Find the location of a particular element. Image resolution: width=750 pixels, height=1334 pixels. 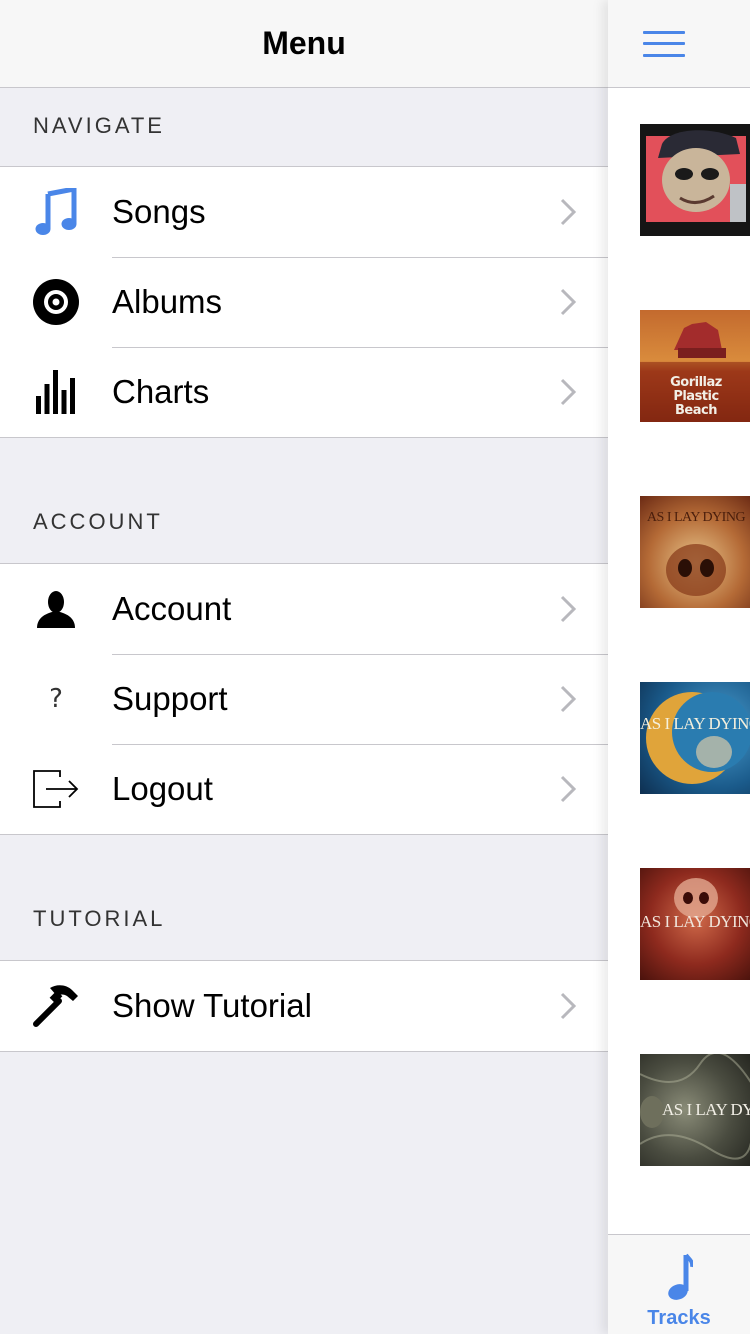

tab-tracks: Tracks is located at coordinates (679, 1284).